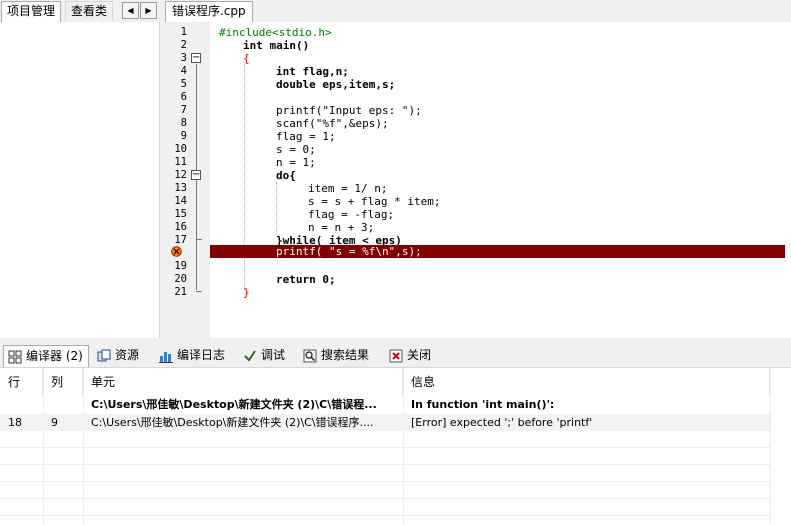 This screenshot has height=525, width=791. What do you see at coordinates (180, 188) in the screenshot?
I see `line-number: 13` at bounding box center [180, 188].